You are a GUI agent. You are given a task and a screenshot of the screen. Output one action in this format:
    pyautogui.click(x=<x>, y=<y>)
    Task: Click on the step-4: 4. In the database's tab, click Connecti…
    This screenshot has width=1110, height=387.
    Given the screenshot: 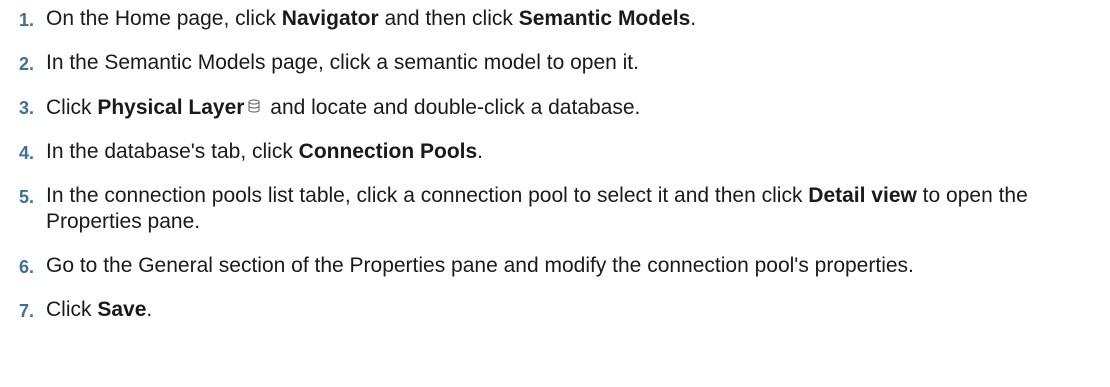 What is the action you would take?
    pyautogui.click(x=555, y=152)
    